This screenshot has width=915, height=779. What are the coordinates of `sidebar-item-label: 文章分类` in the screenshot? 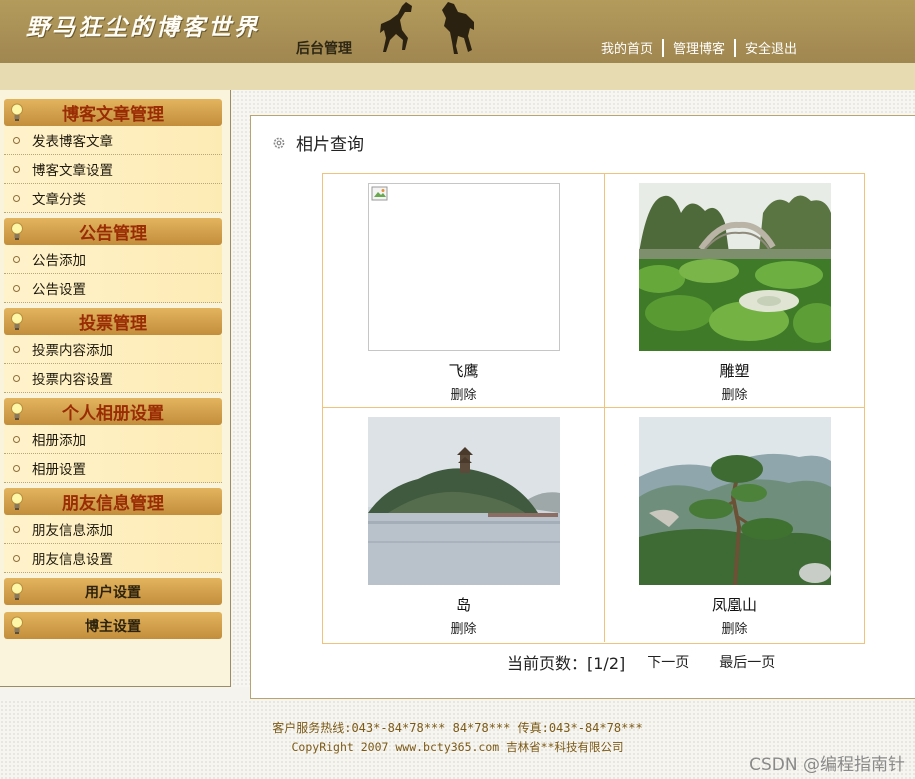 It's located at (59, 200).